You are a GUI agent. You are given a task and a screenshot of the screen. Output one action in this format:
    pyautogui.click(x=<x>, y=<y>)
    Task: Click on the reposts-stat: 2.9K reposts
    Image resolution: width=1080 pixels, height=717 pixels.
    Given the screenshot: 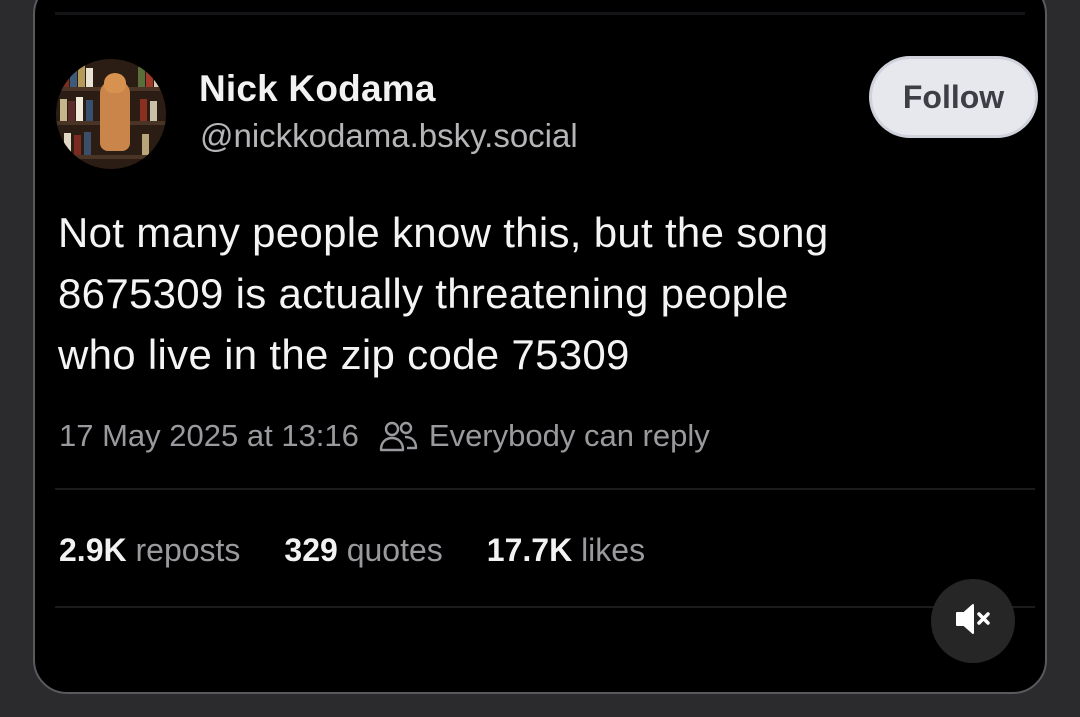 What is the action you would take?
    pyautogui.click(x=149, y=550)
    